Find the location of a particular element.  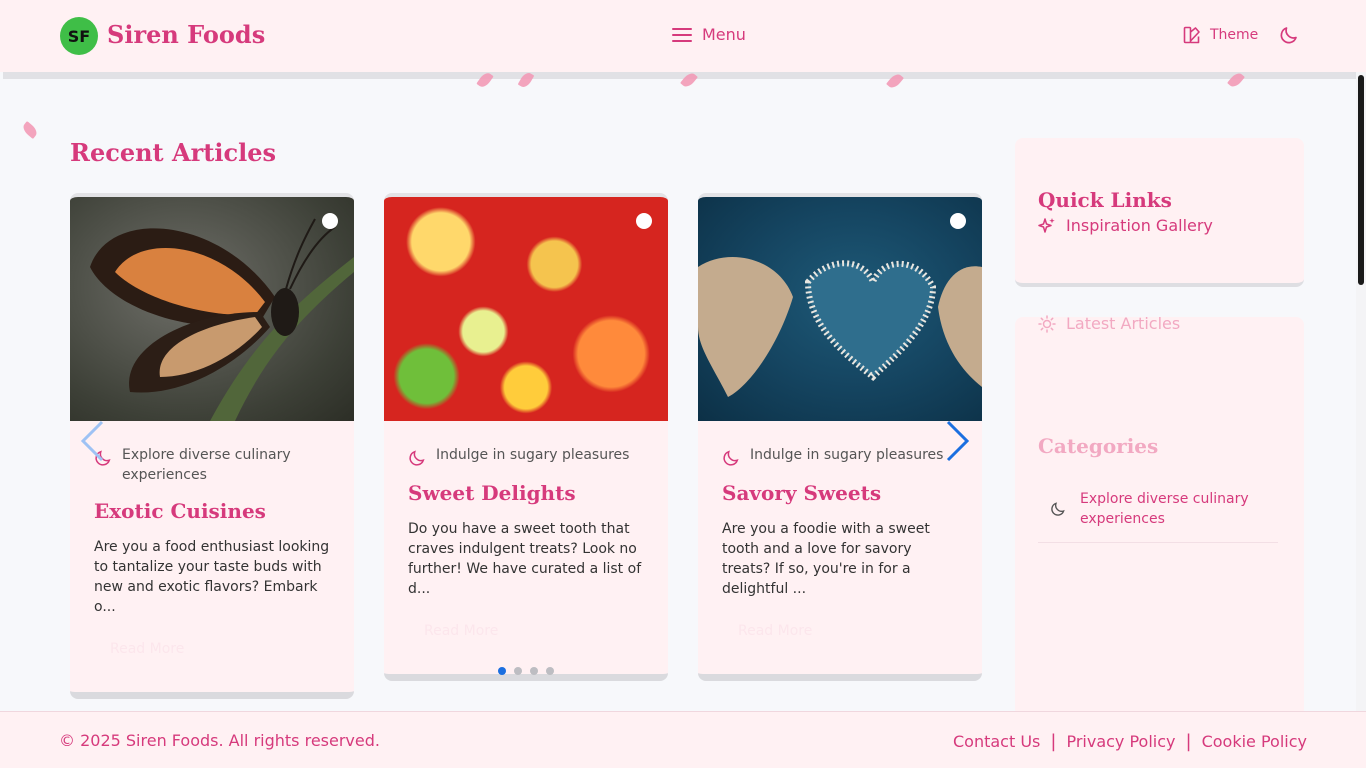

menu-button: Menu is located at coordinates (709, 34).